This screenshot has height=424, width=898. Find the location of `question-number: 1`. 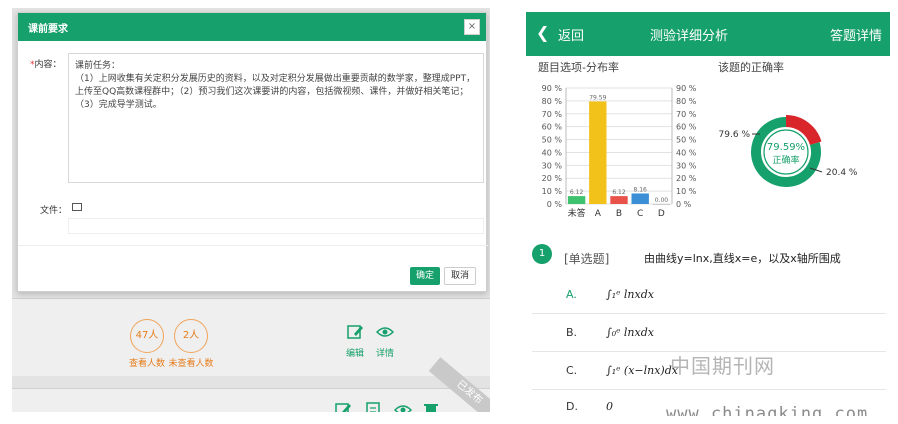

question-number: 1 is located at coordinates (542, 254).